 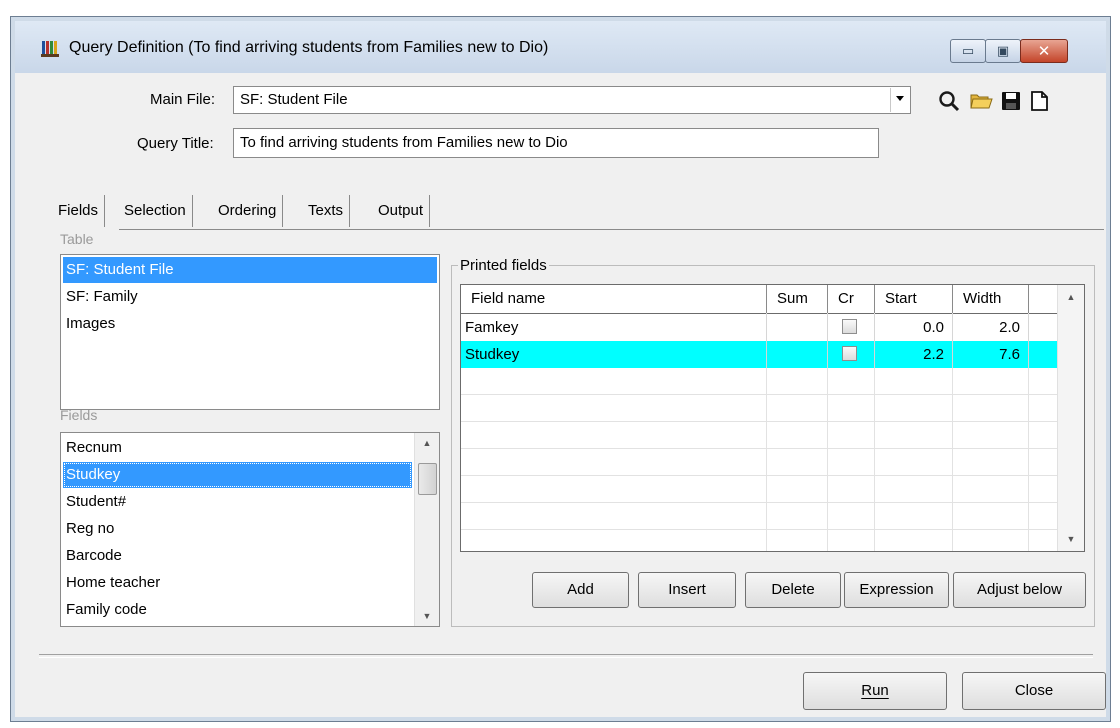 What do you see at coordinates (250, 448) in the screenshot?
I see `field-item-recnum: Recnum` at bounding box center [250, 448].